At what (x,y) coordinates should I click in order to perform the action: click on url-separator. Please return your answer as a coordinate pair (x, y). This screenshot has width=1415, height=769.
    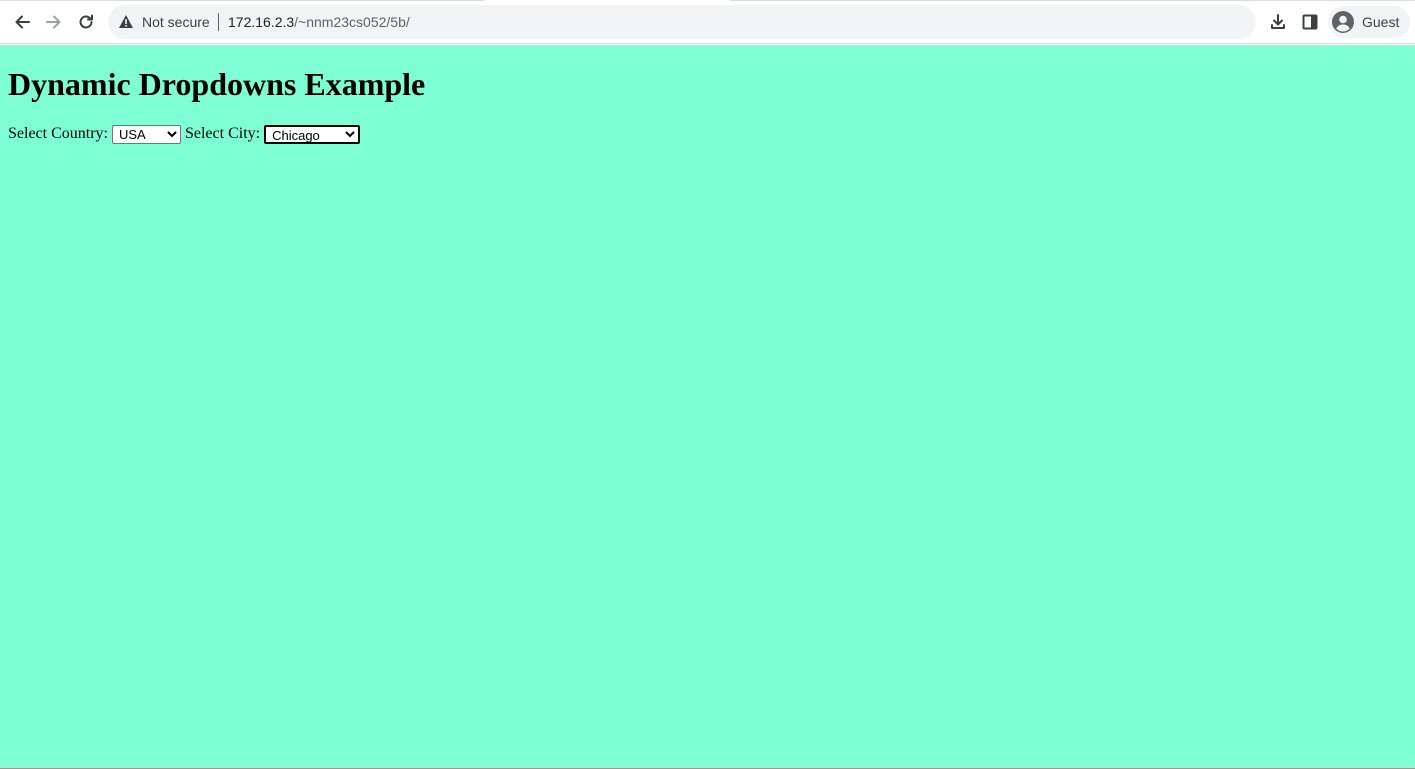
    Looking at the image, I should click on (218, 22).